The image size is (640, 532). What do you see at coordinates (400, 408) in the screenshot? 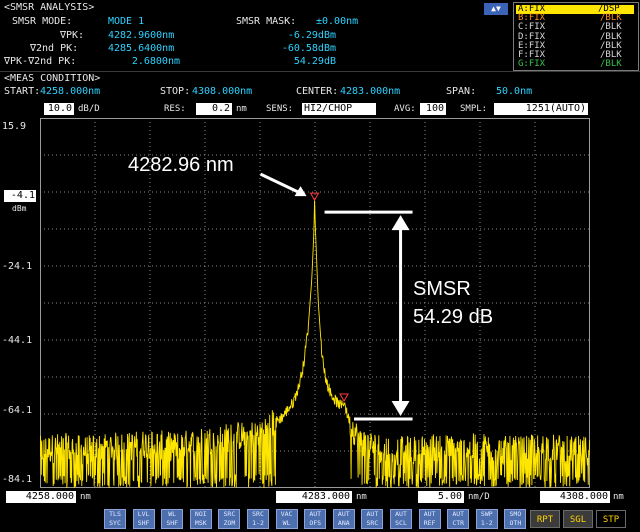
I see `smsr-arrowhead-down` at bounding box center [400, 408].